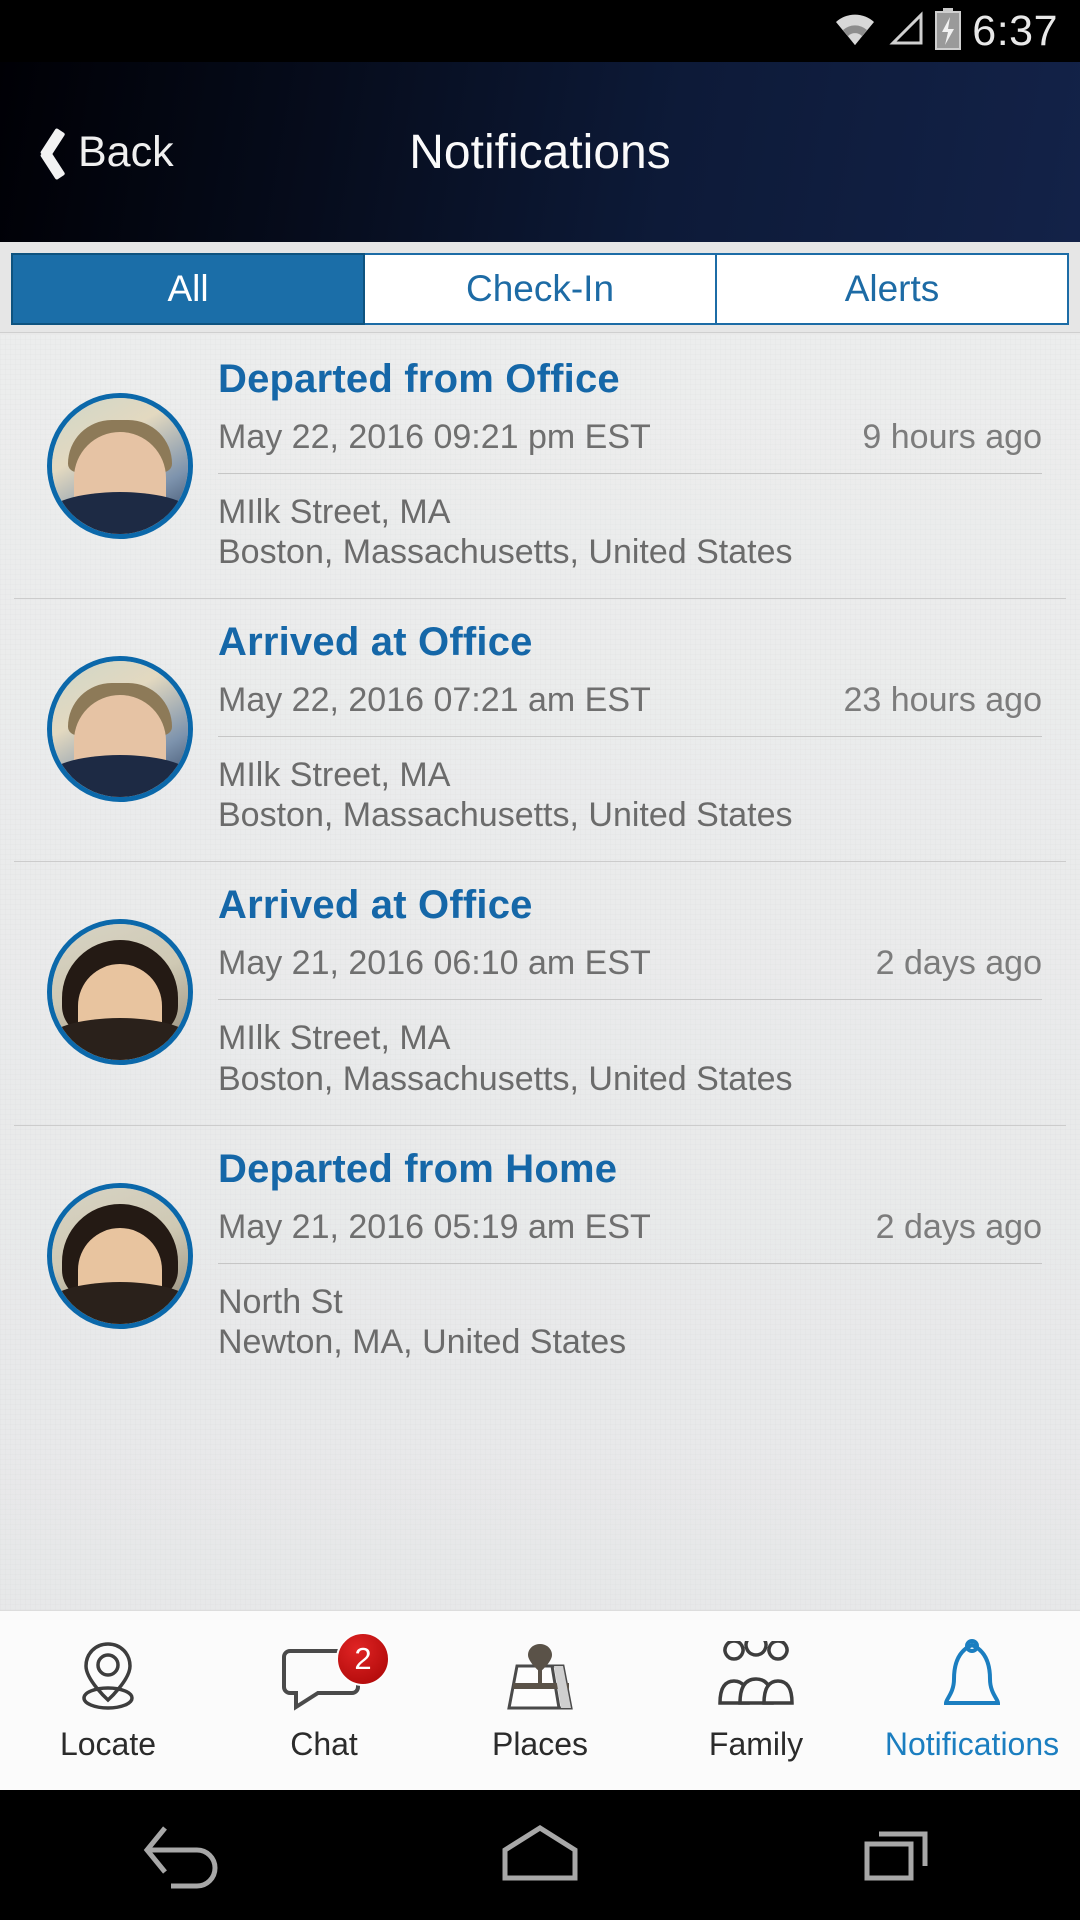 The width and height of the screenshot is (1080, 1920). What do you see at coordinates (422, 1341) in the screenshot?
I see `address-line-2: Newton, MA, United States` at bounding box center [422, 1341].